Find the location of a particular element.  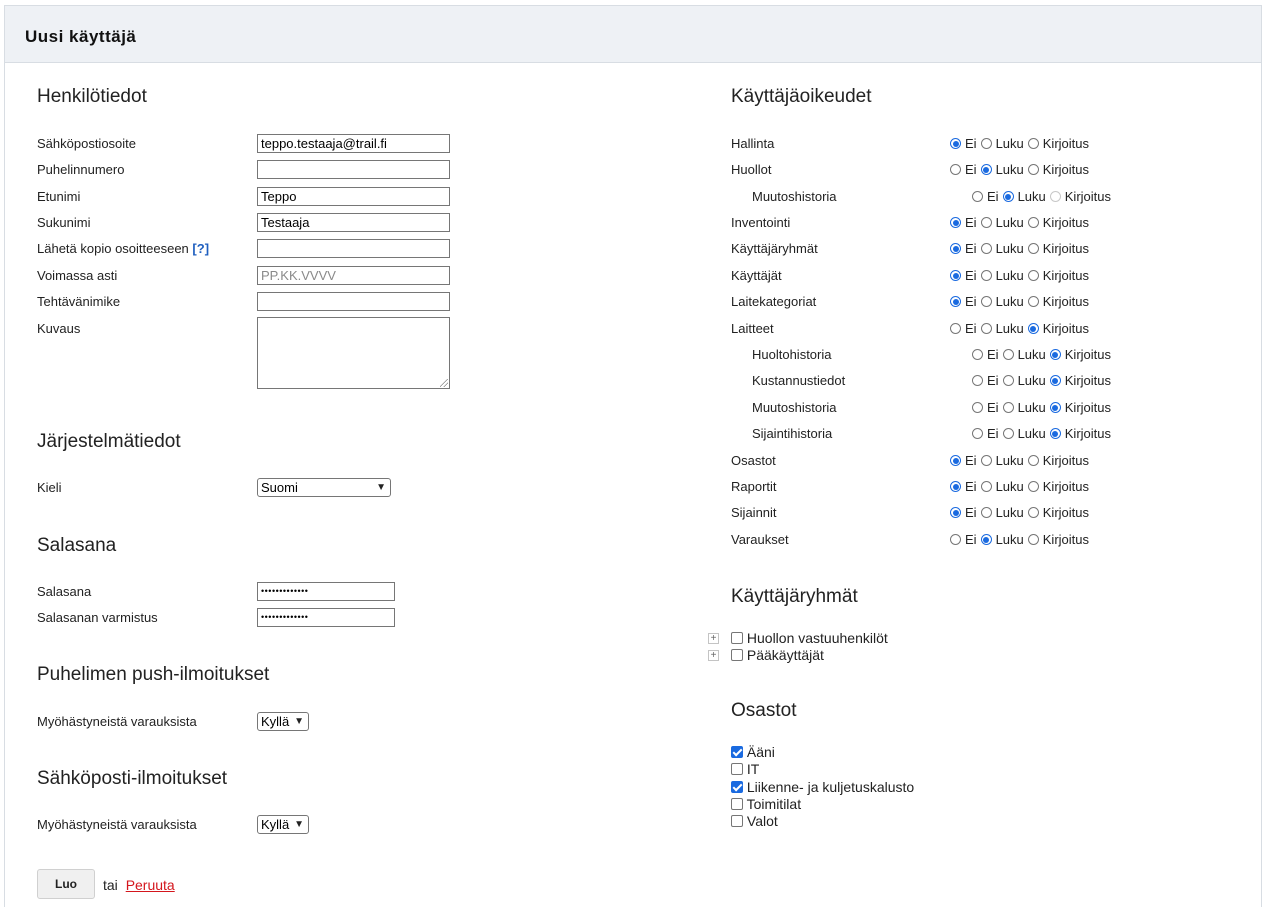

help-link: [?] is located at coordinates (200, 248).